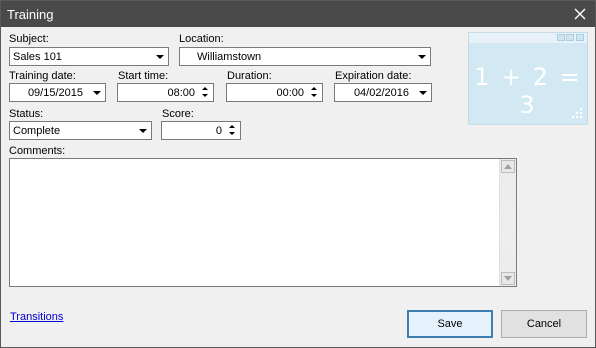 The image size is (596, 348). I want to click on subject-dropdown: Sales 101, so click(89, 56).